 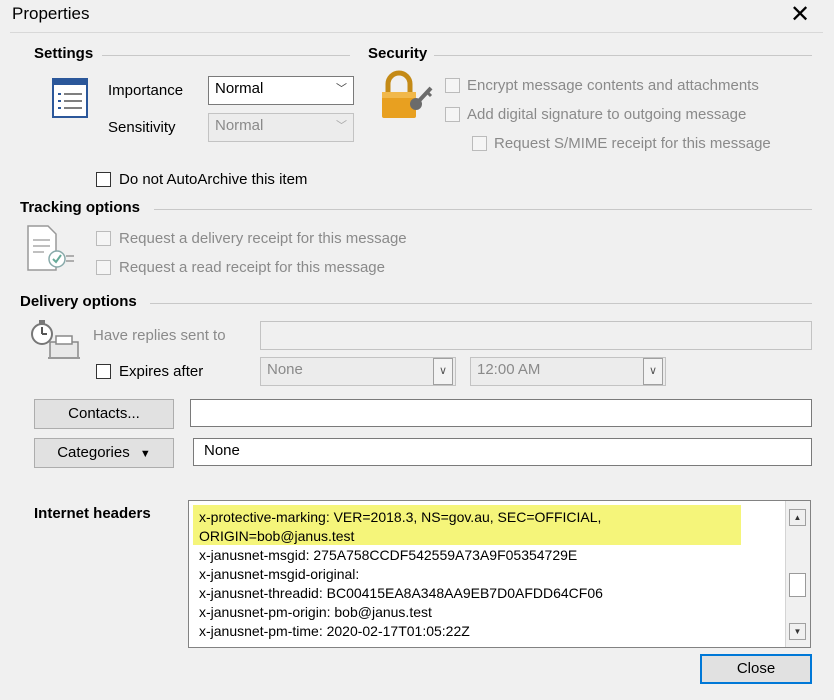 What do you see at coordinates (226, 55) in the screenshot?
I see `settings-divider` at bounding box center [226, 55].